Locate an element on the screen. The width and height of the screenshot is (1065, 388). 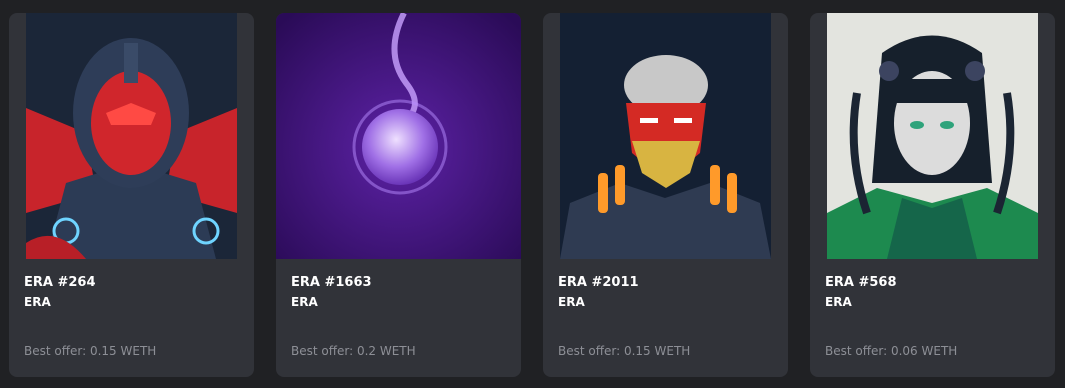
purple-orb-artwork is located at coordinates (398, 136).